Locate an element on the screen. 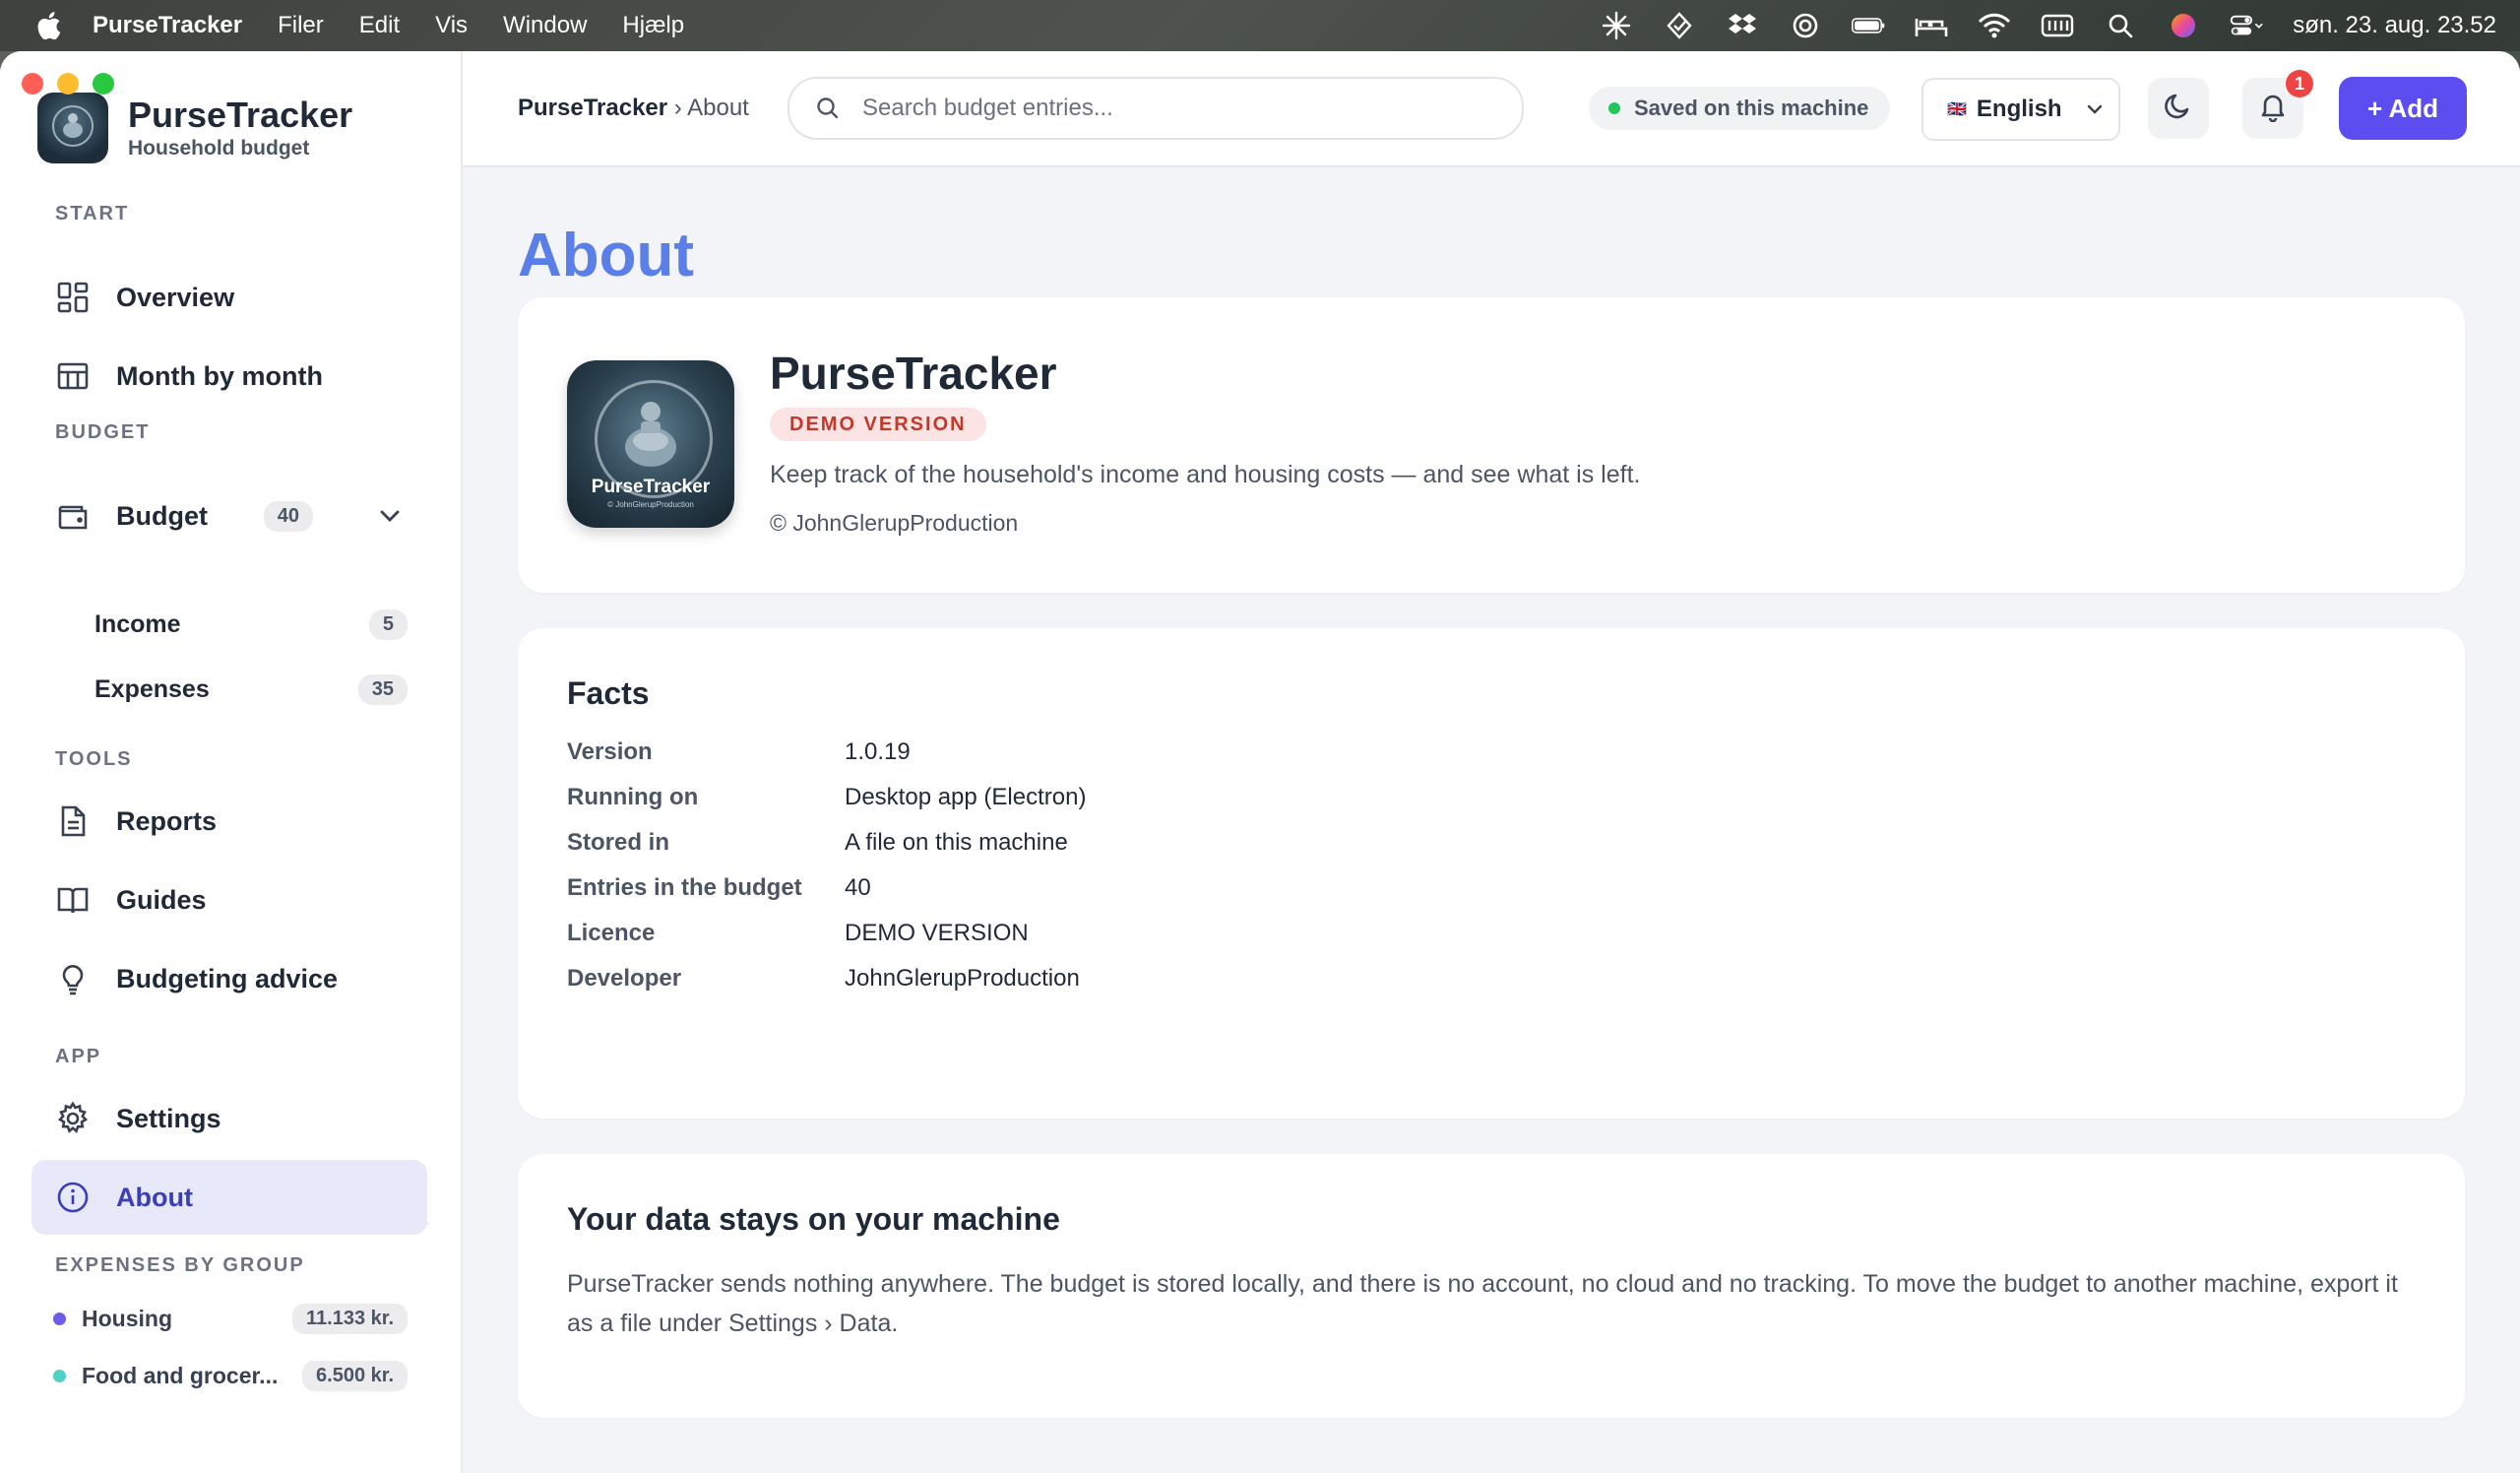 This screenshot has height=1473, width=2520. book-icon is located at coordinates (73, 900).